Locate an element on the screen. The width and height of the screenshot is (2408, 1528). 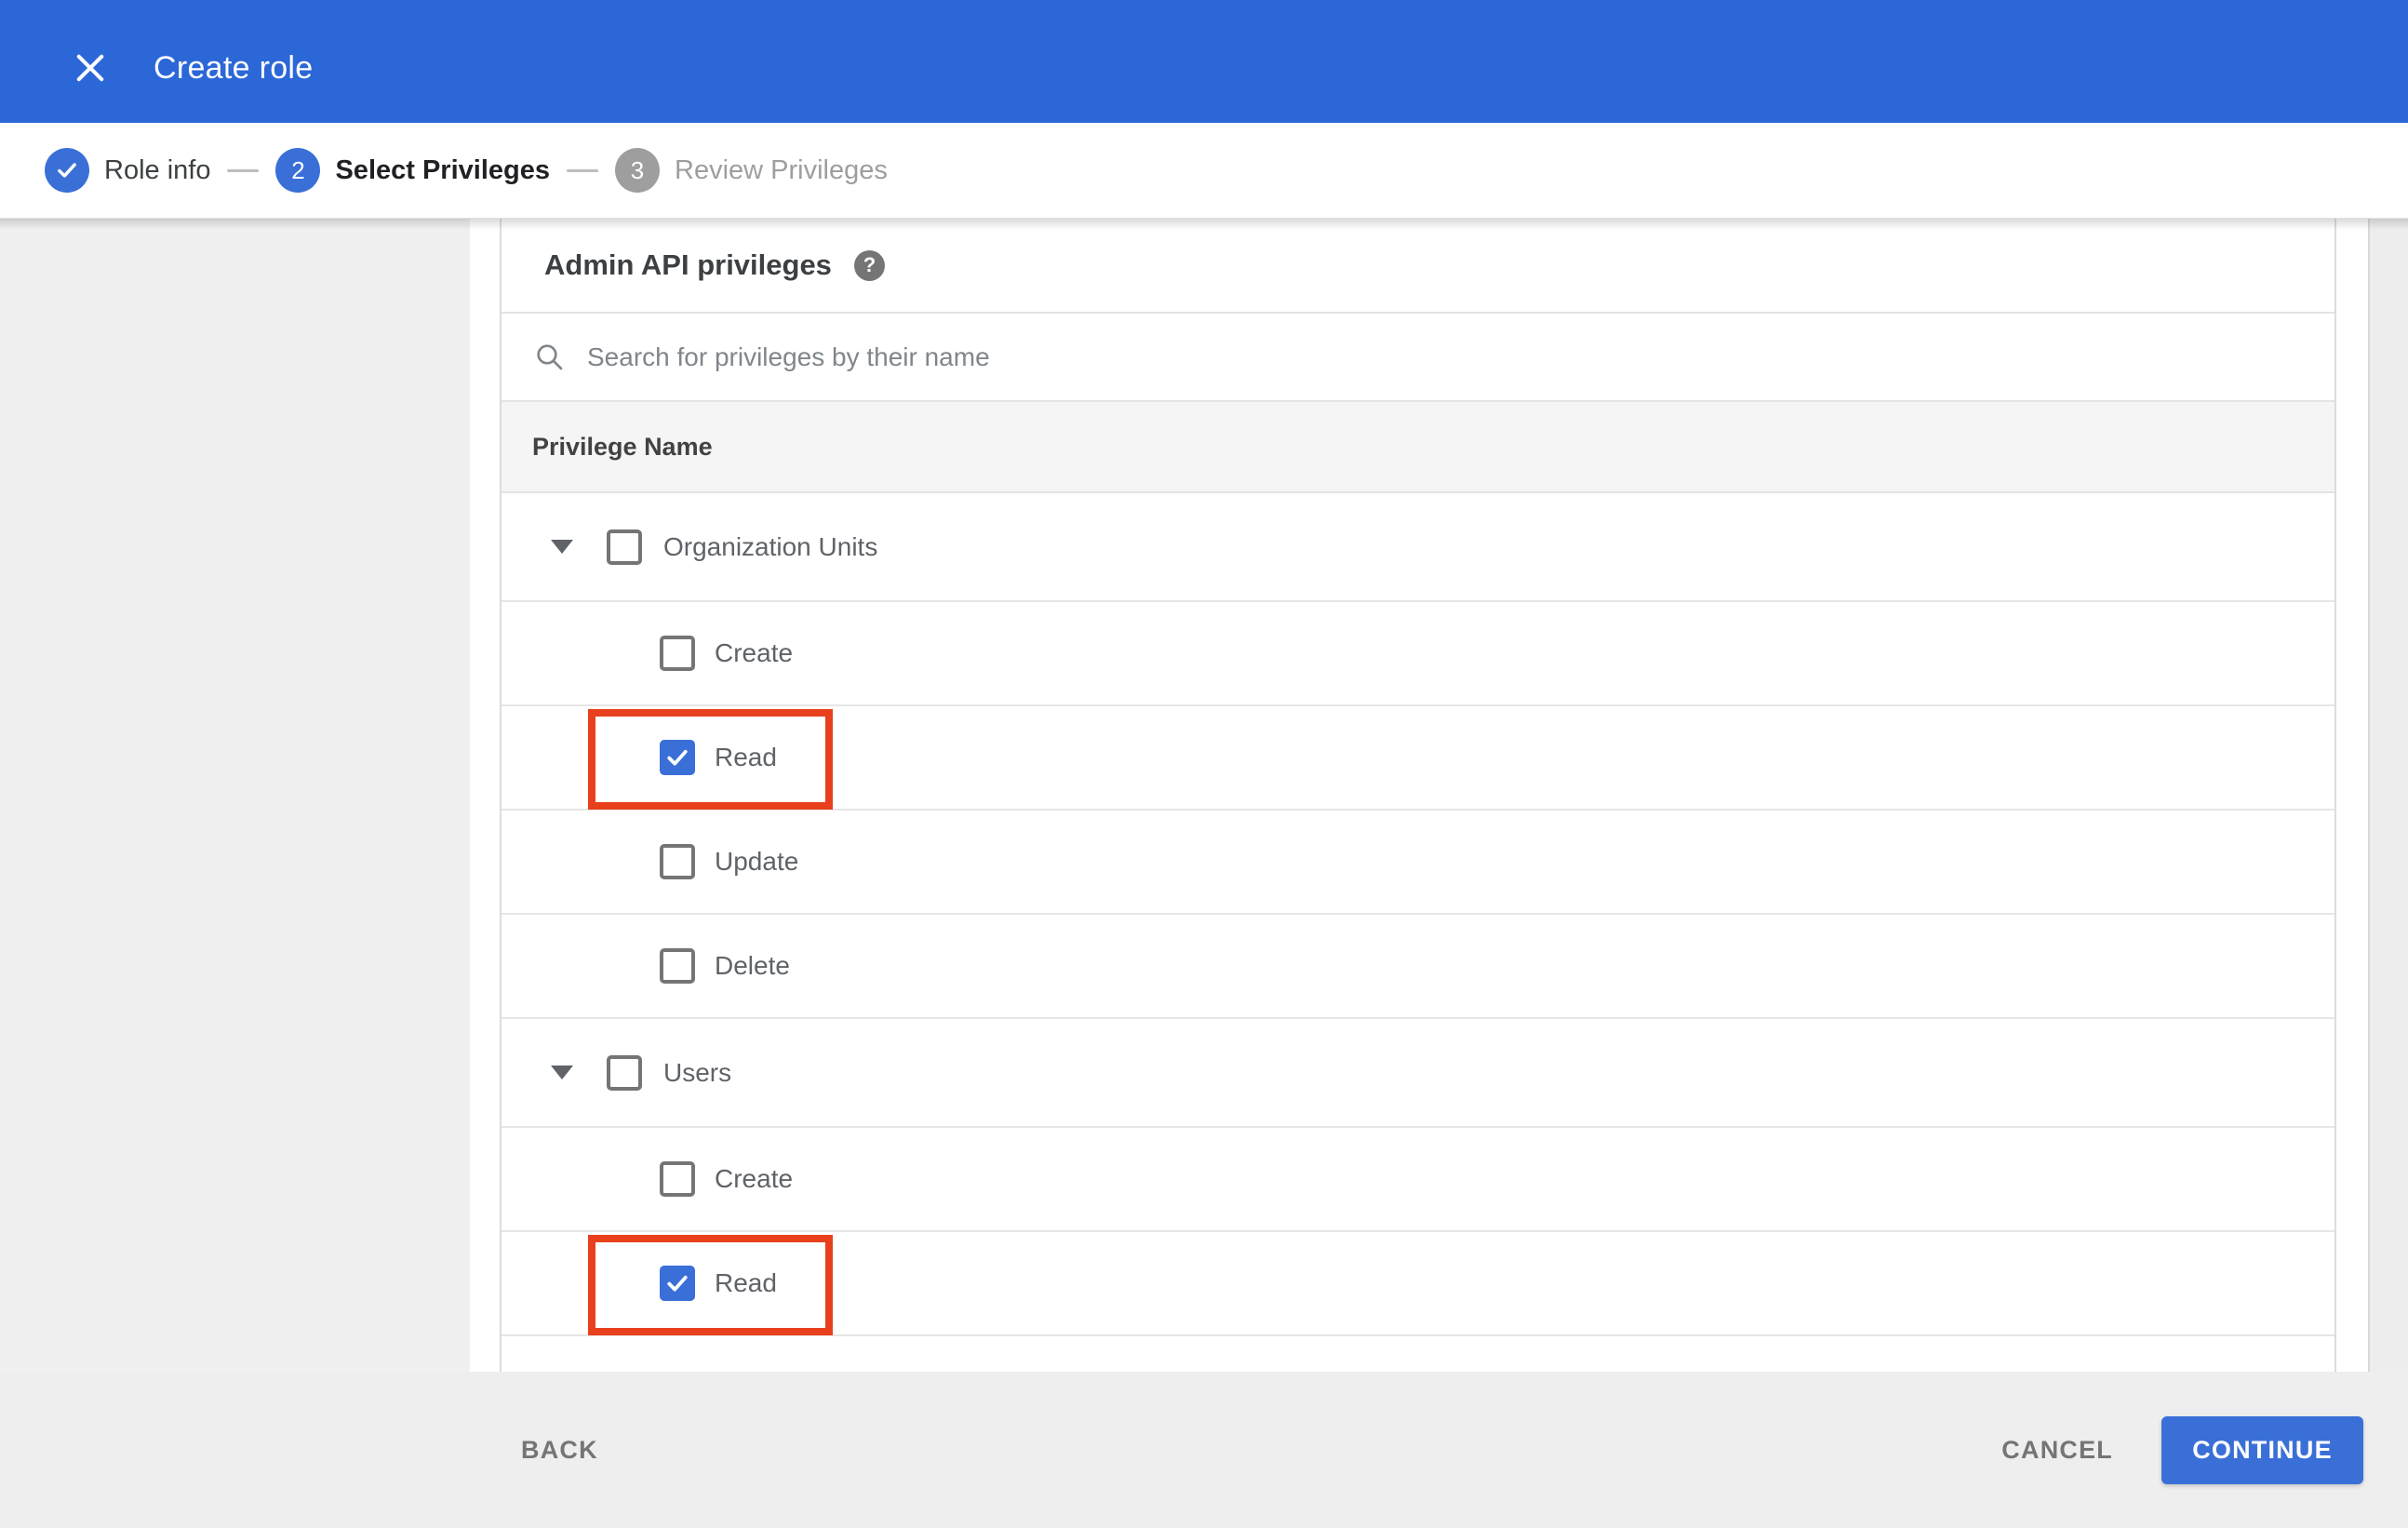
table-row-orgunits-read: Read is located at coordinates (1418, 759).